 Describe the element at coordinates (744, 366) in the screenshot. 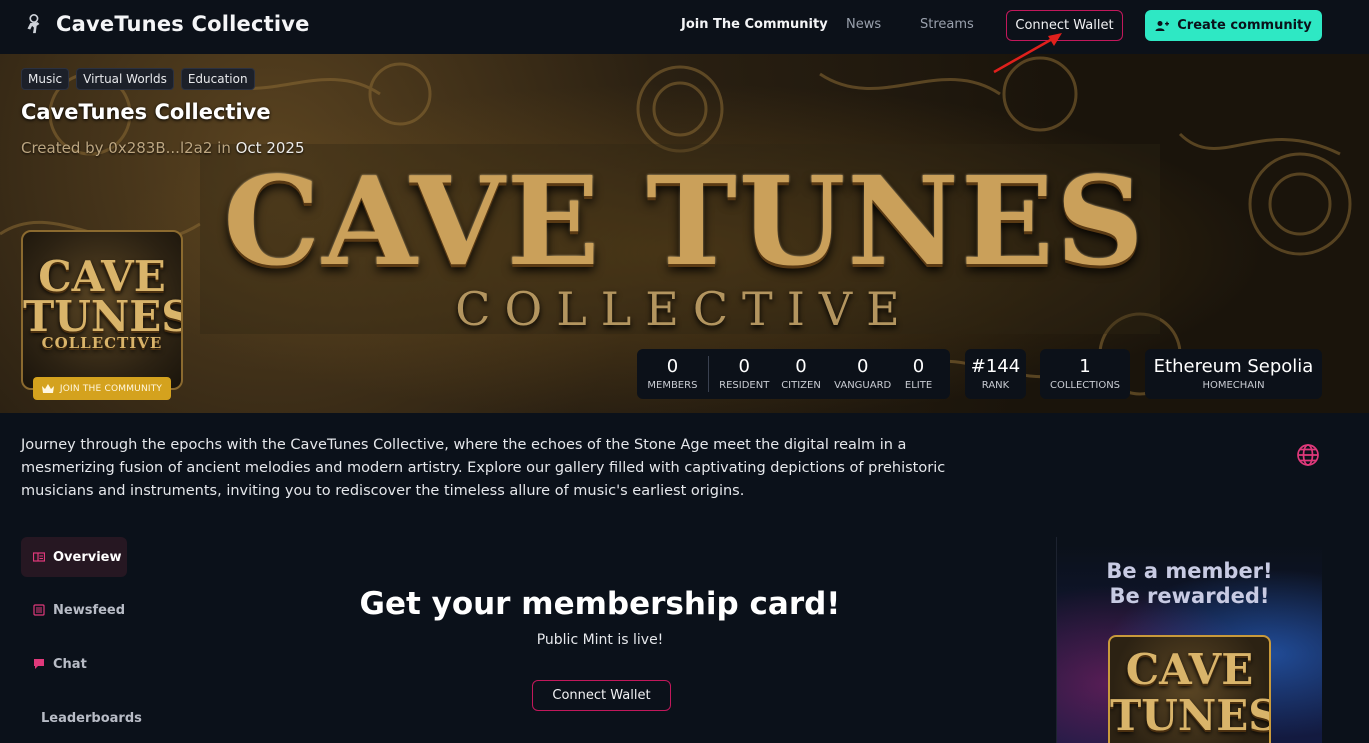

I see `stat-resident-value: 0` at that location.